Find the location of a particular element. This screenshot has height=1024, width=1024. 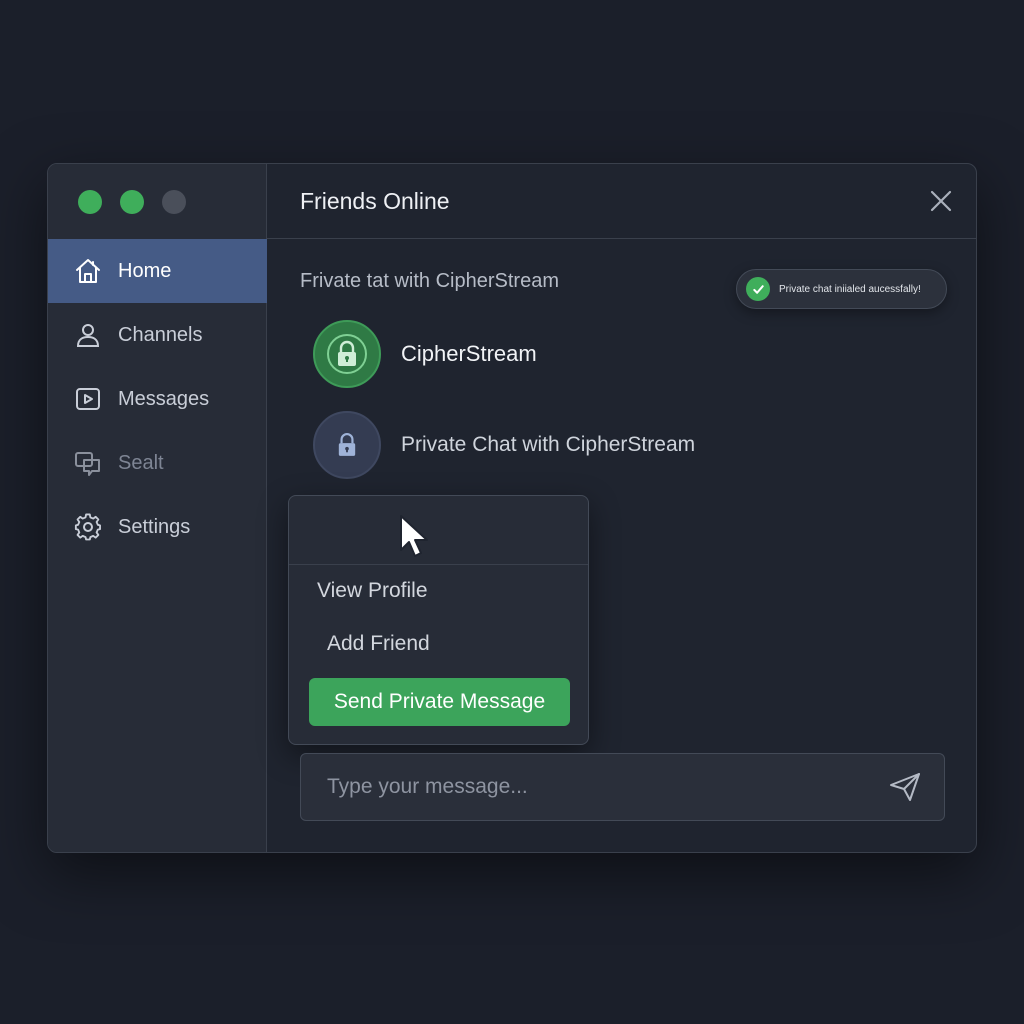

window-controls is located at coordinates (132, 202).